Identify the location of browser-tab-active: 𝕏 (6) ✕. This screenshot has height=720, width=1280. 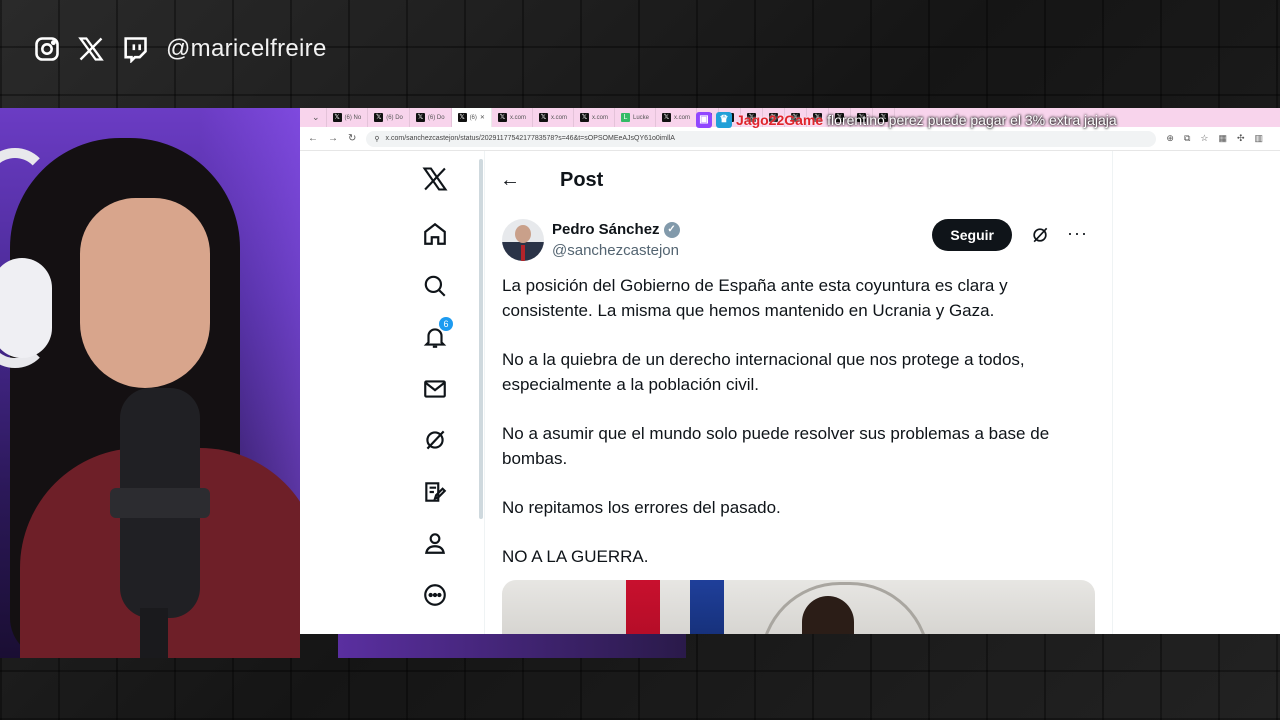
(471, 117).